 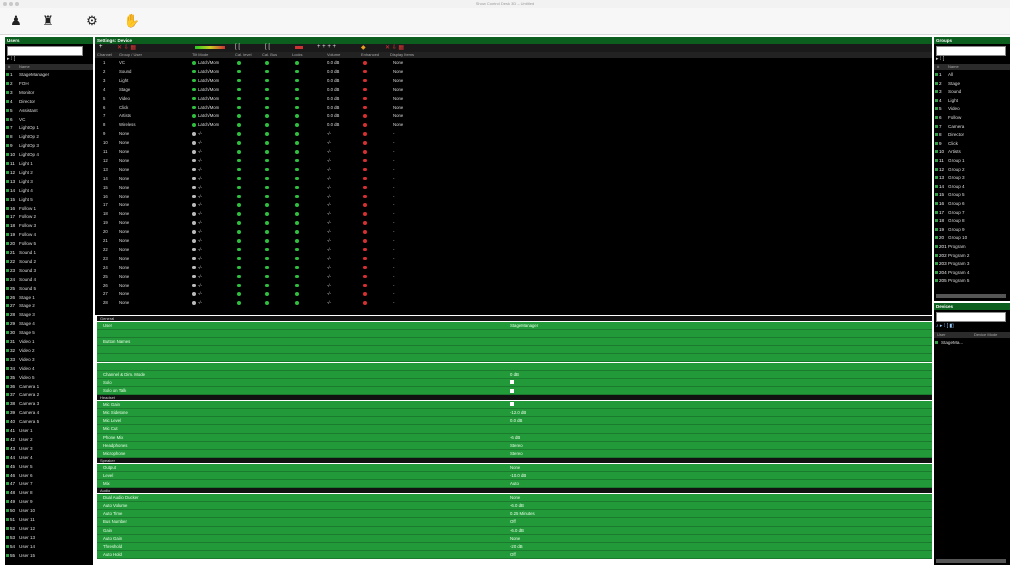 I want to click on list-item: 19 Follow 4, so click(x=49, y=235).